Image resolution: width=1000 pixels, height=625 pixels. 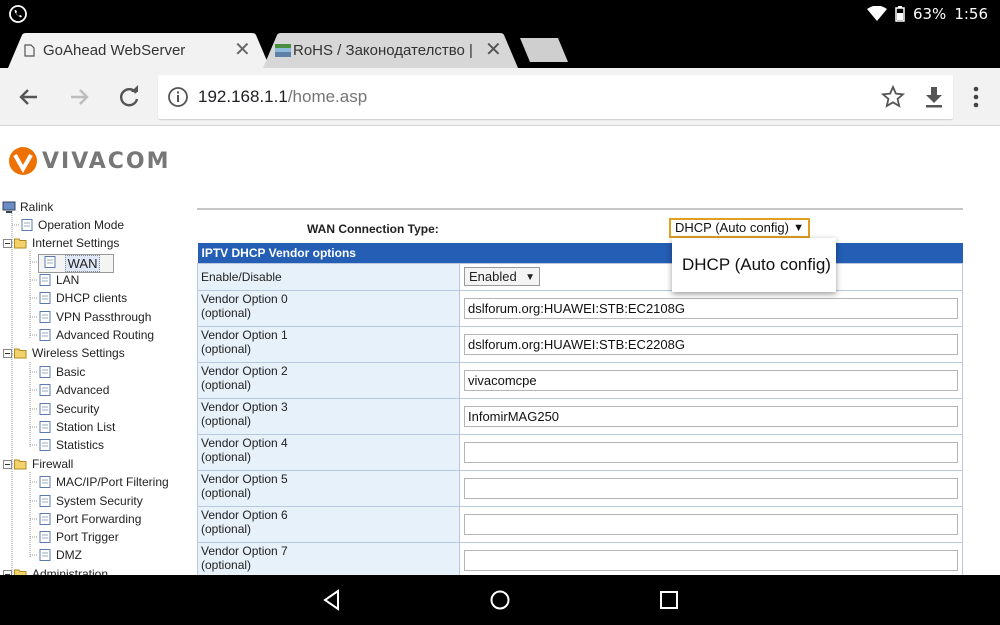 What do you see at coordinates (544, 50) in the screenshot?
I see `new-tab-button` at bounding box center [544, 50].